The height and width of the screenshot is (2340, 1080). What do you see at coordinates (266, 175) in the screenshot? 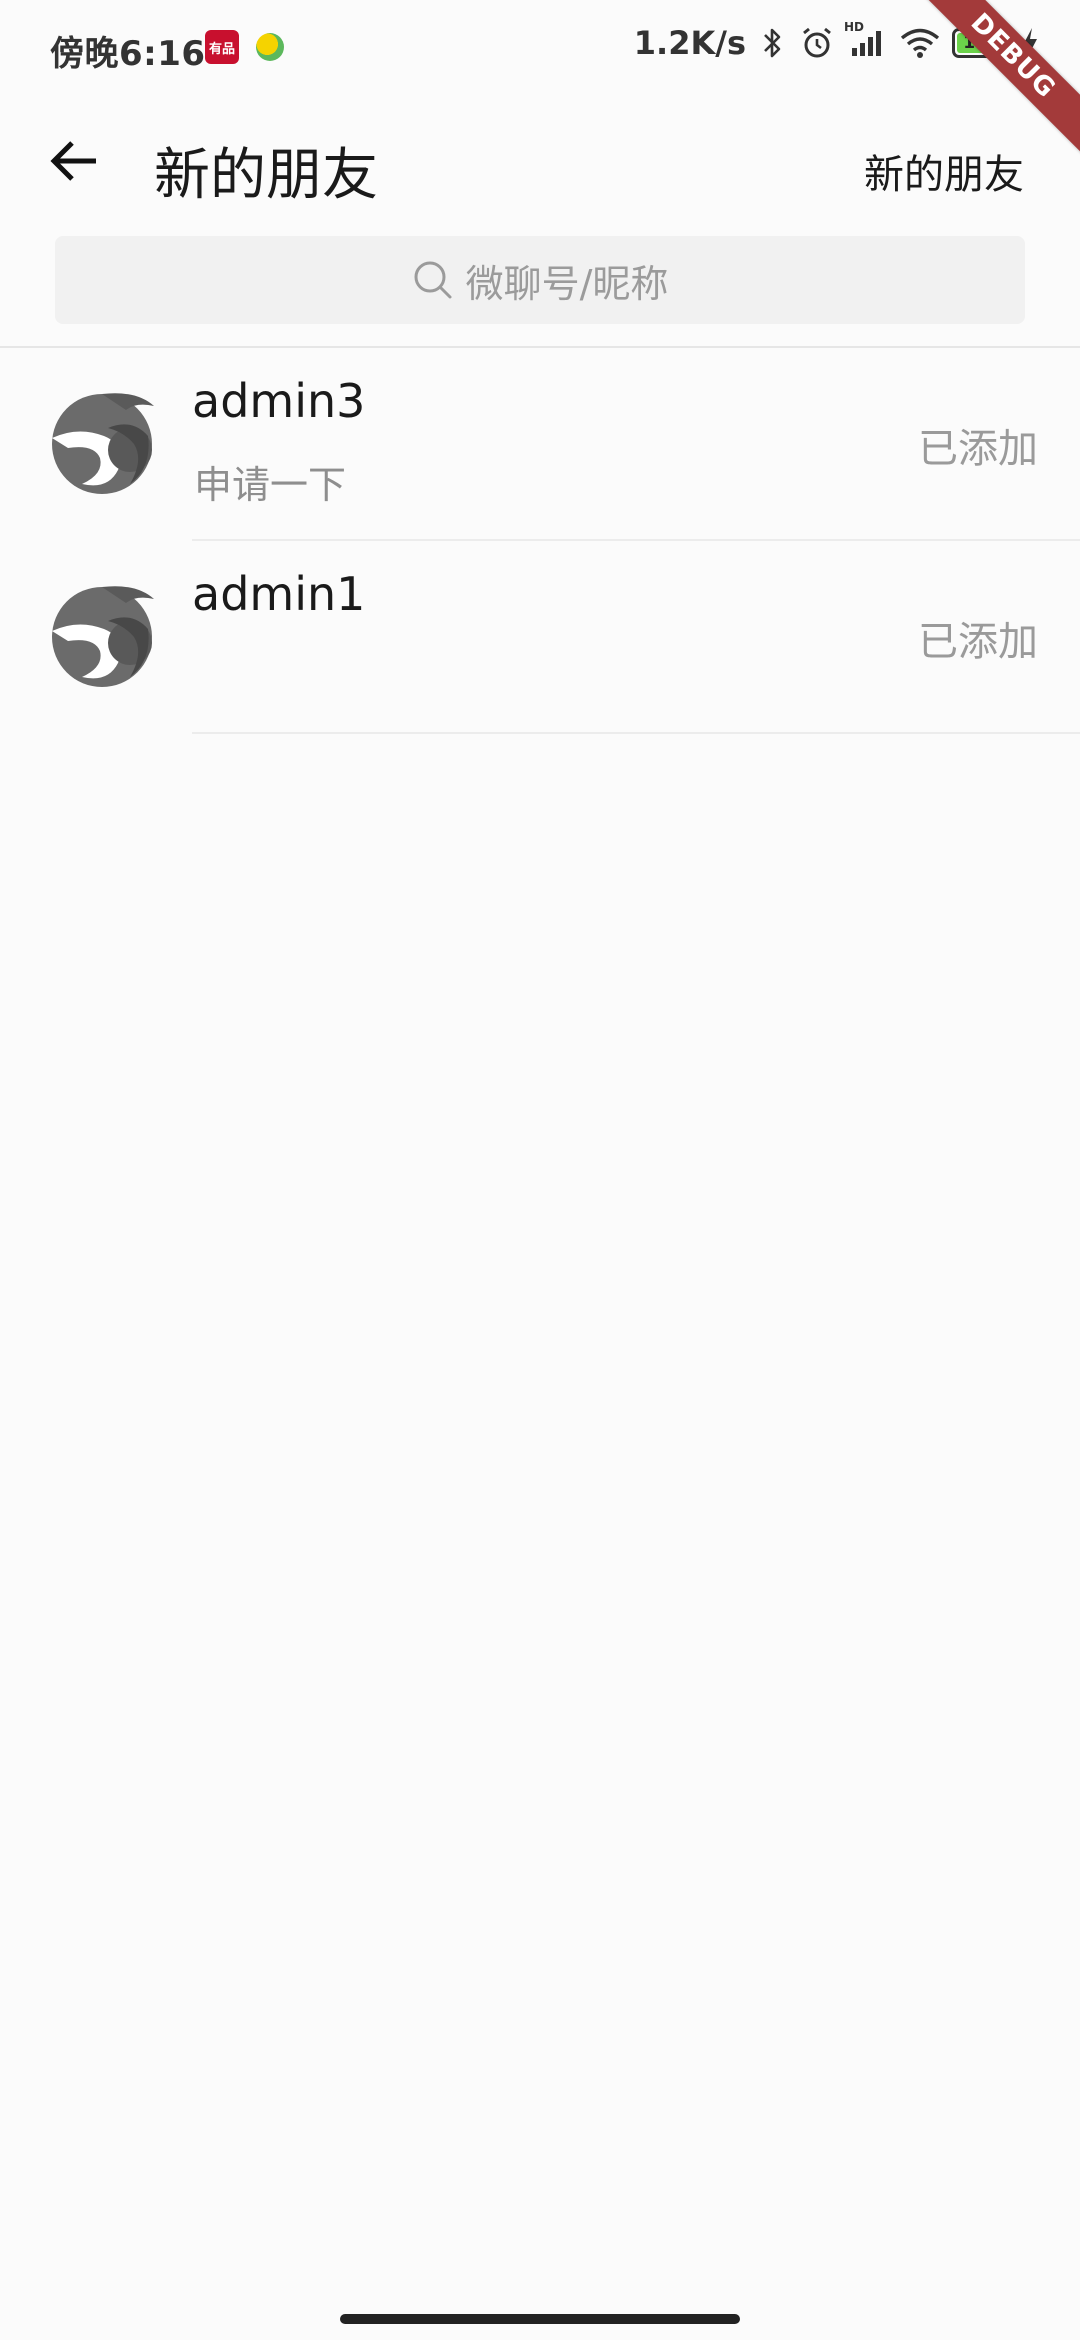
I see `page-title: 新的朋友` at bounding box center [266, 175].